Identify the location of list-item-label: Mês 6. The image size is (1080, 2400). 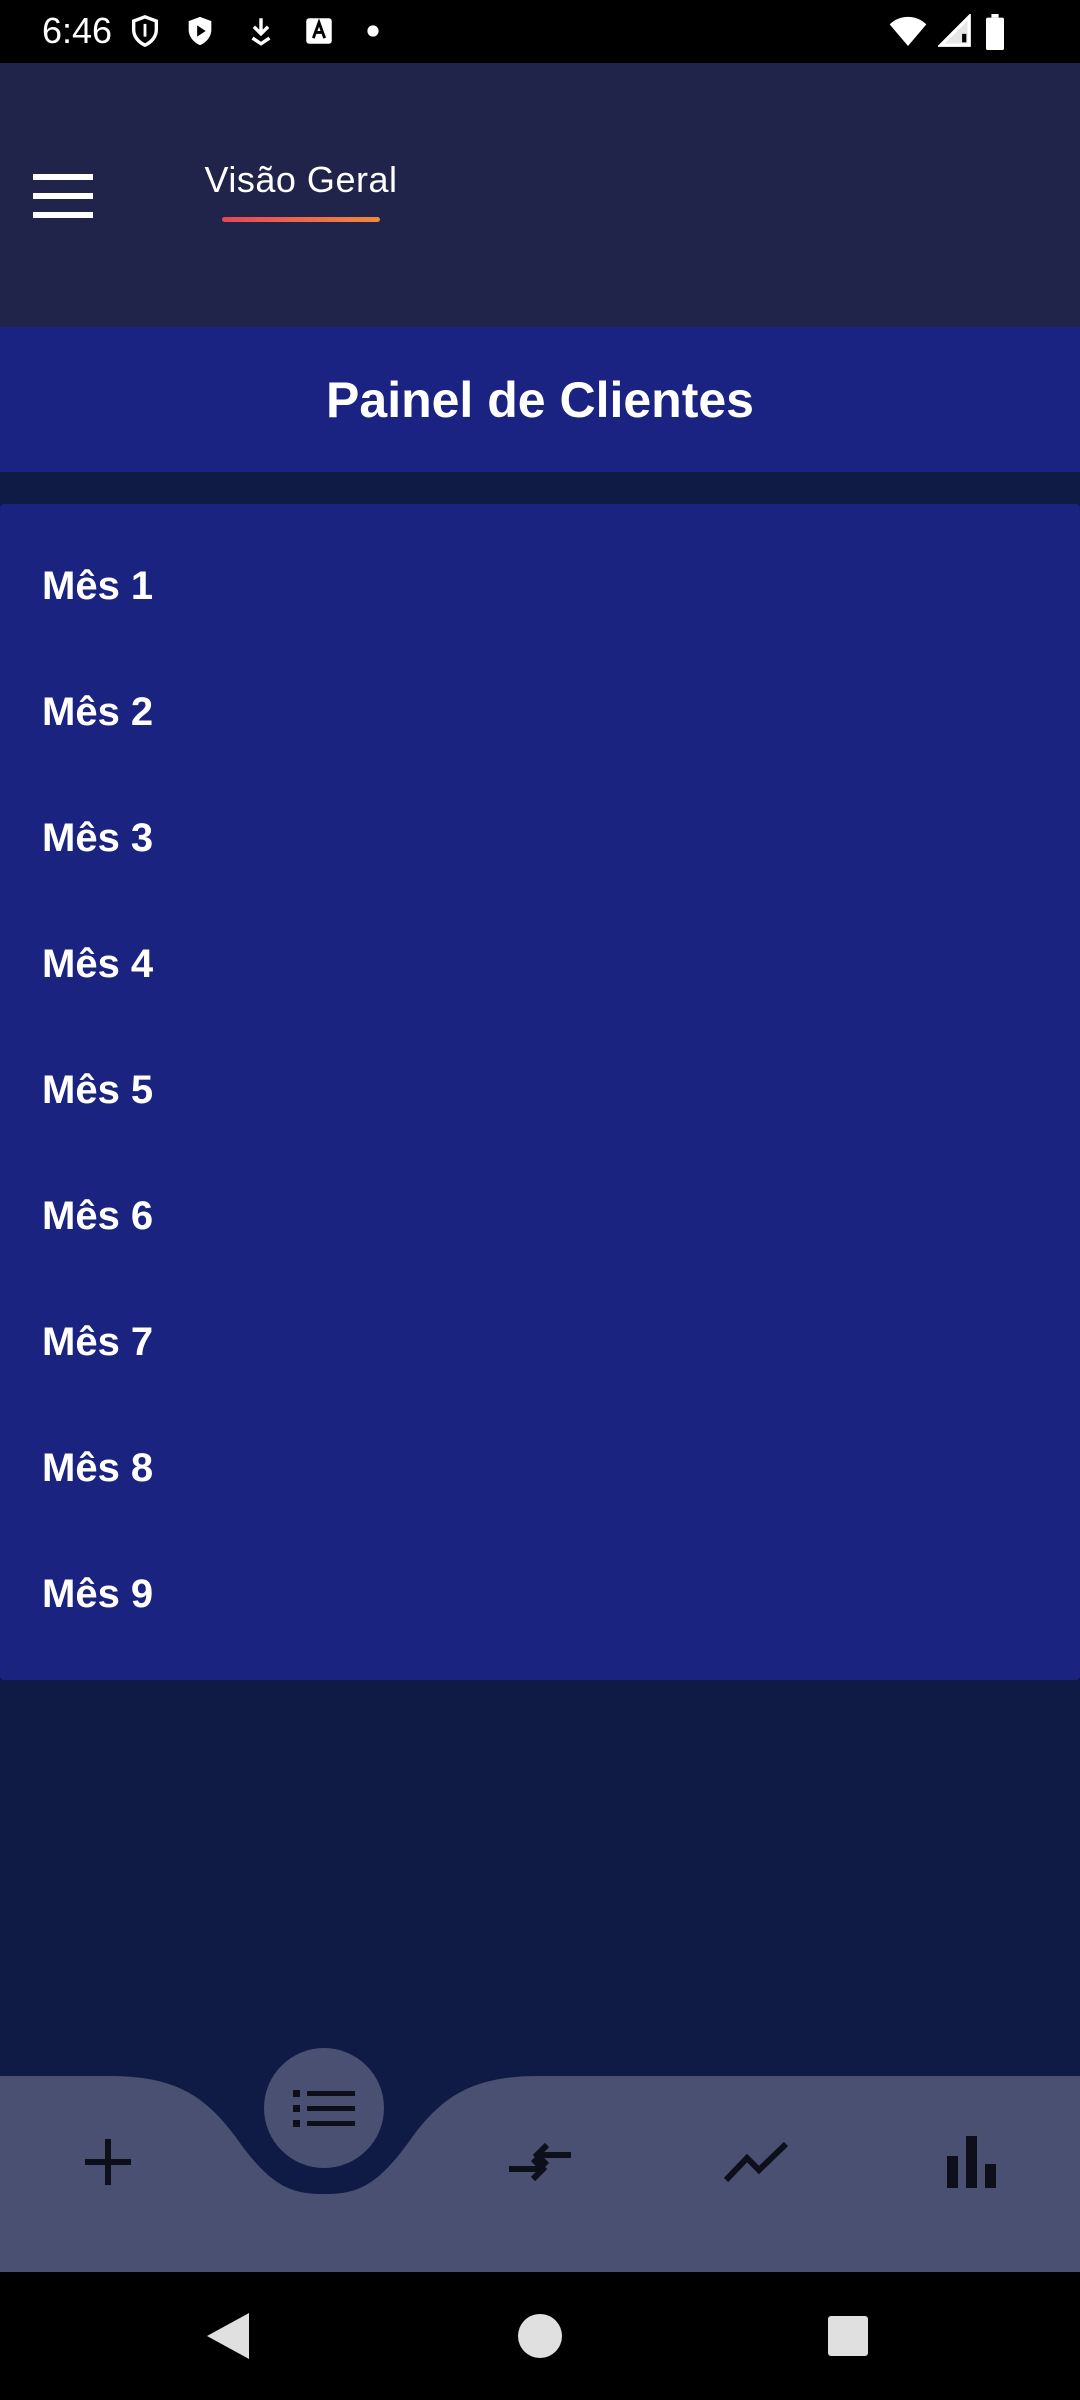
(98, 1215).